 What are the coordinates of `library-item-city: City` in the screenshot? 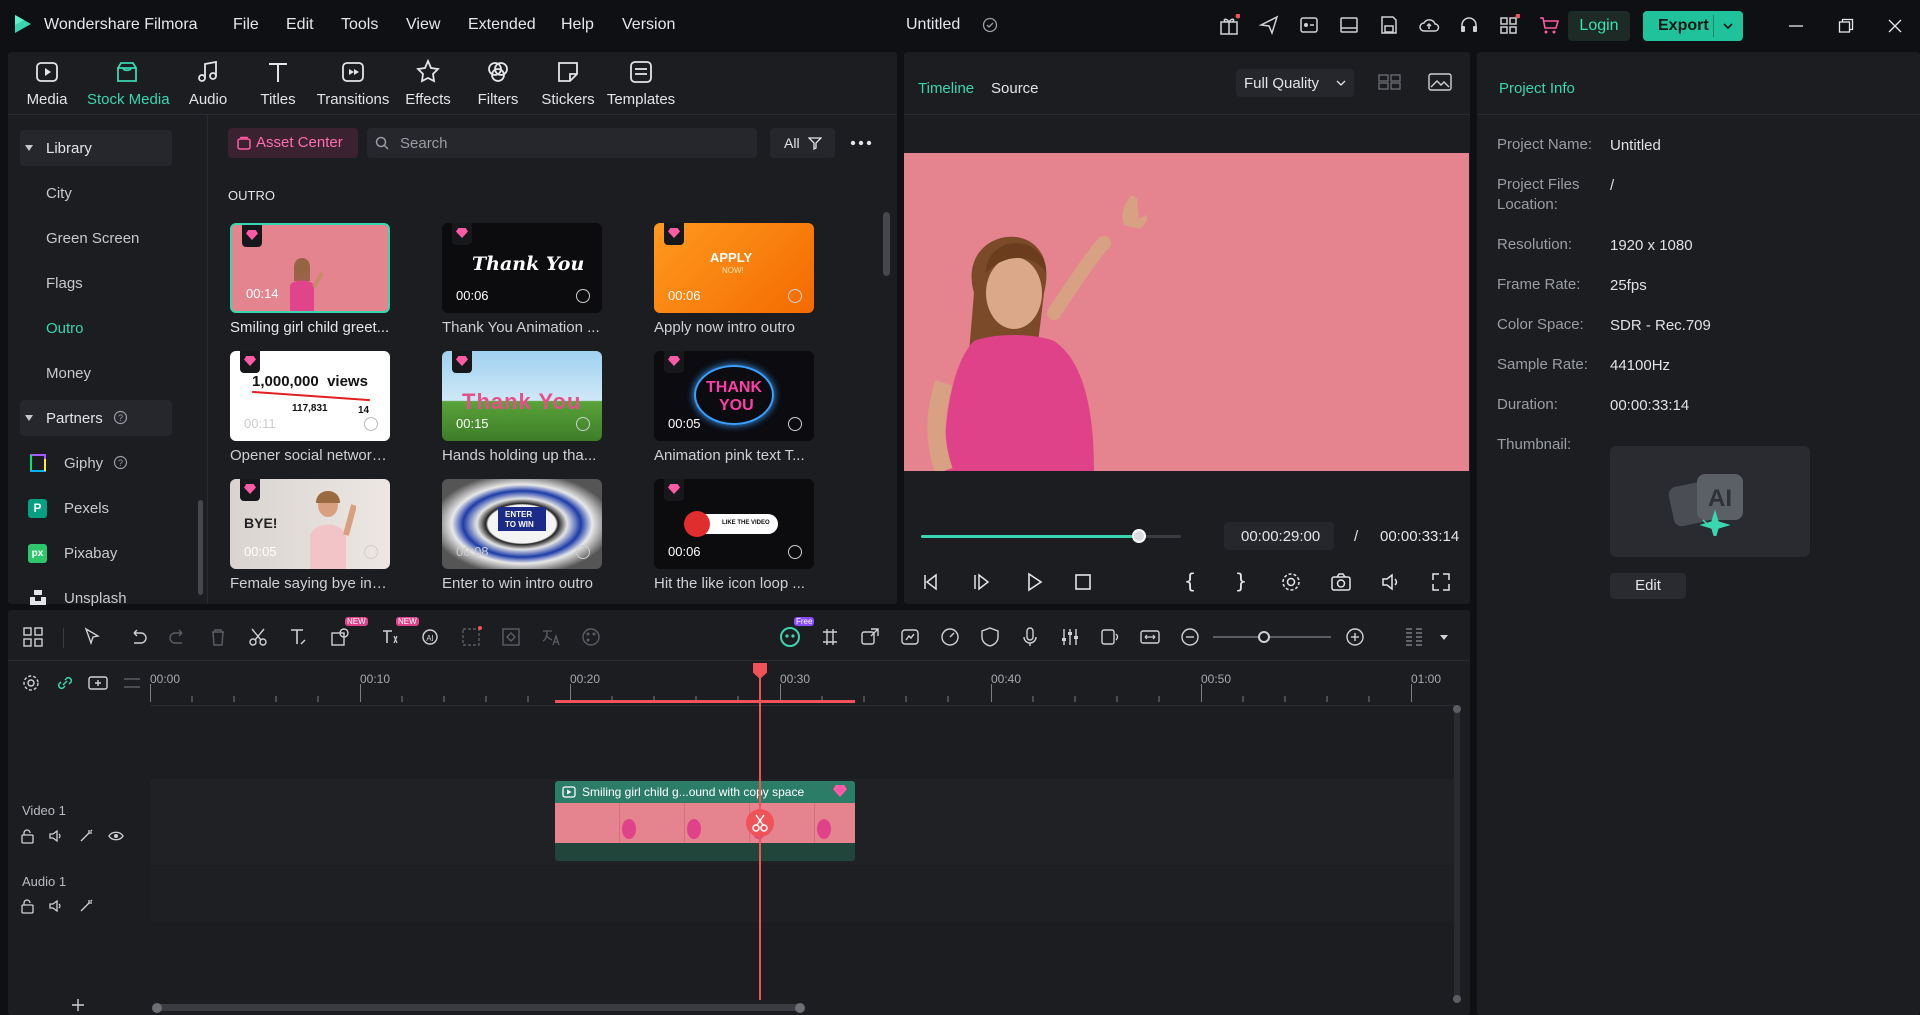 It's located at (59, 193).